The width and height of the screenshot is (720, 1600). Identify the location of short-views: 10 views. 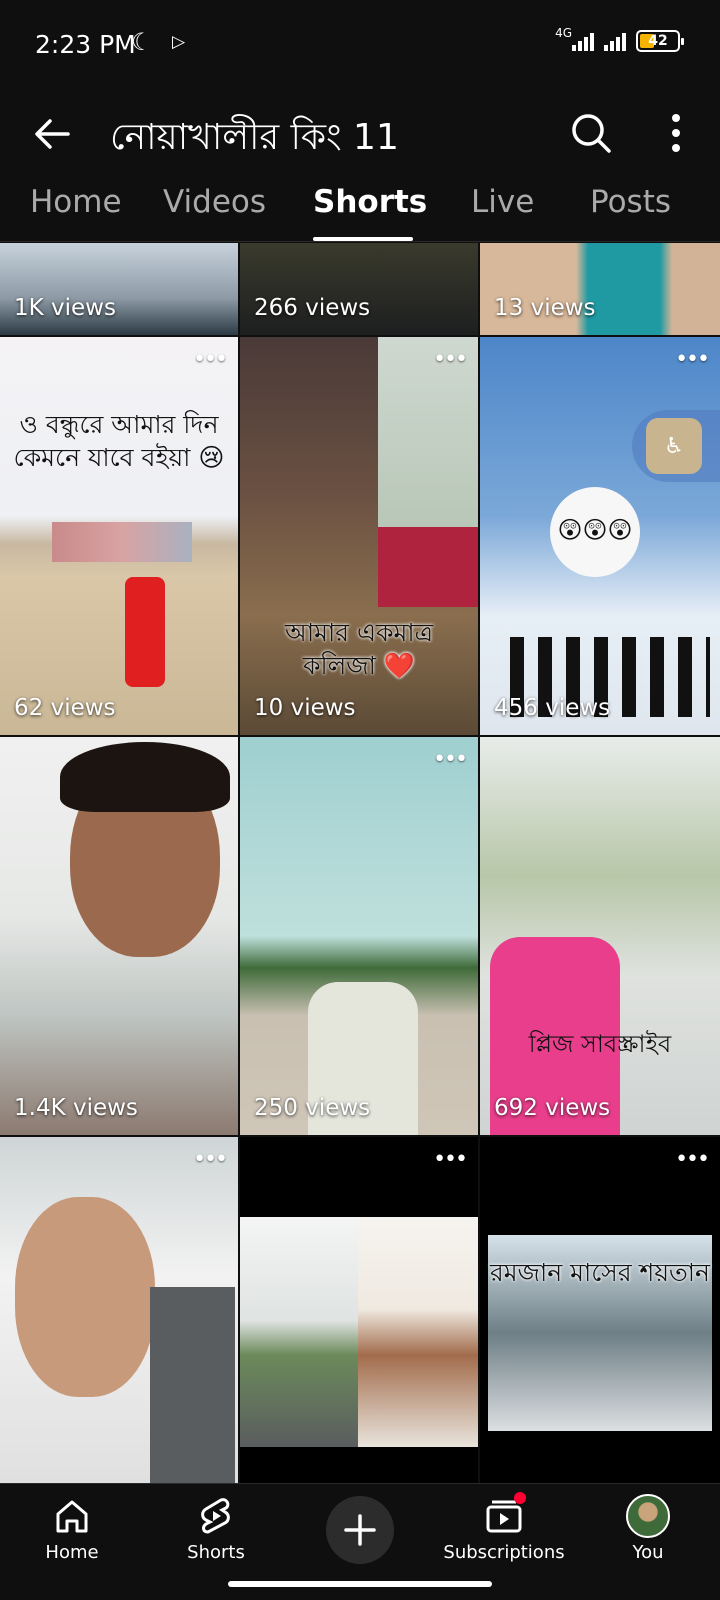
(305, 708).